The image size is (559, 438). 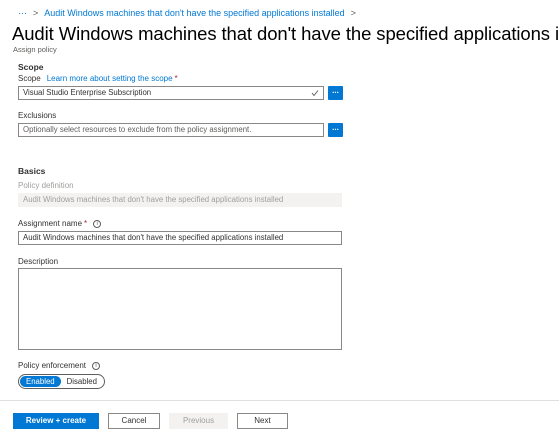 What do you see at coordinates (315, 93) in the screenshot?
I see `check-icon` at bounding box center [315, 93].